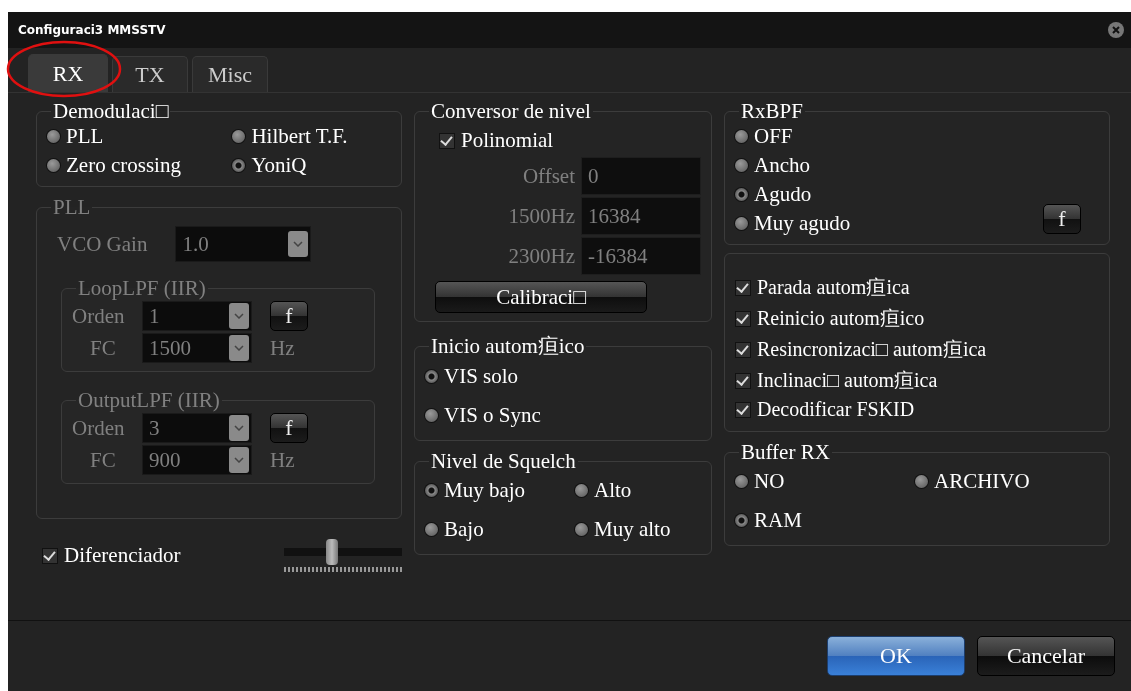  What do you see at coordinates (768, 520) in the screenshot?
I see `radio-option: RAM` at bounding box center [768, 520].